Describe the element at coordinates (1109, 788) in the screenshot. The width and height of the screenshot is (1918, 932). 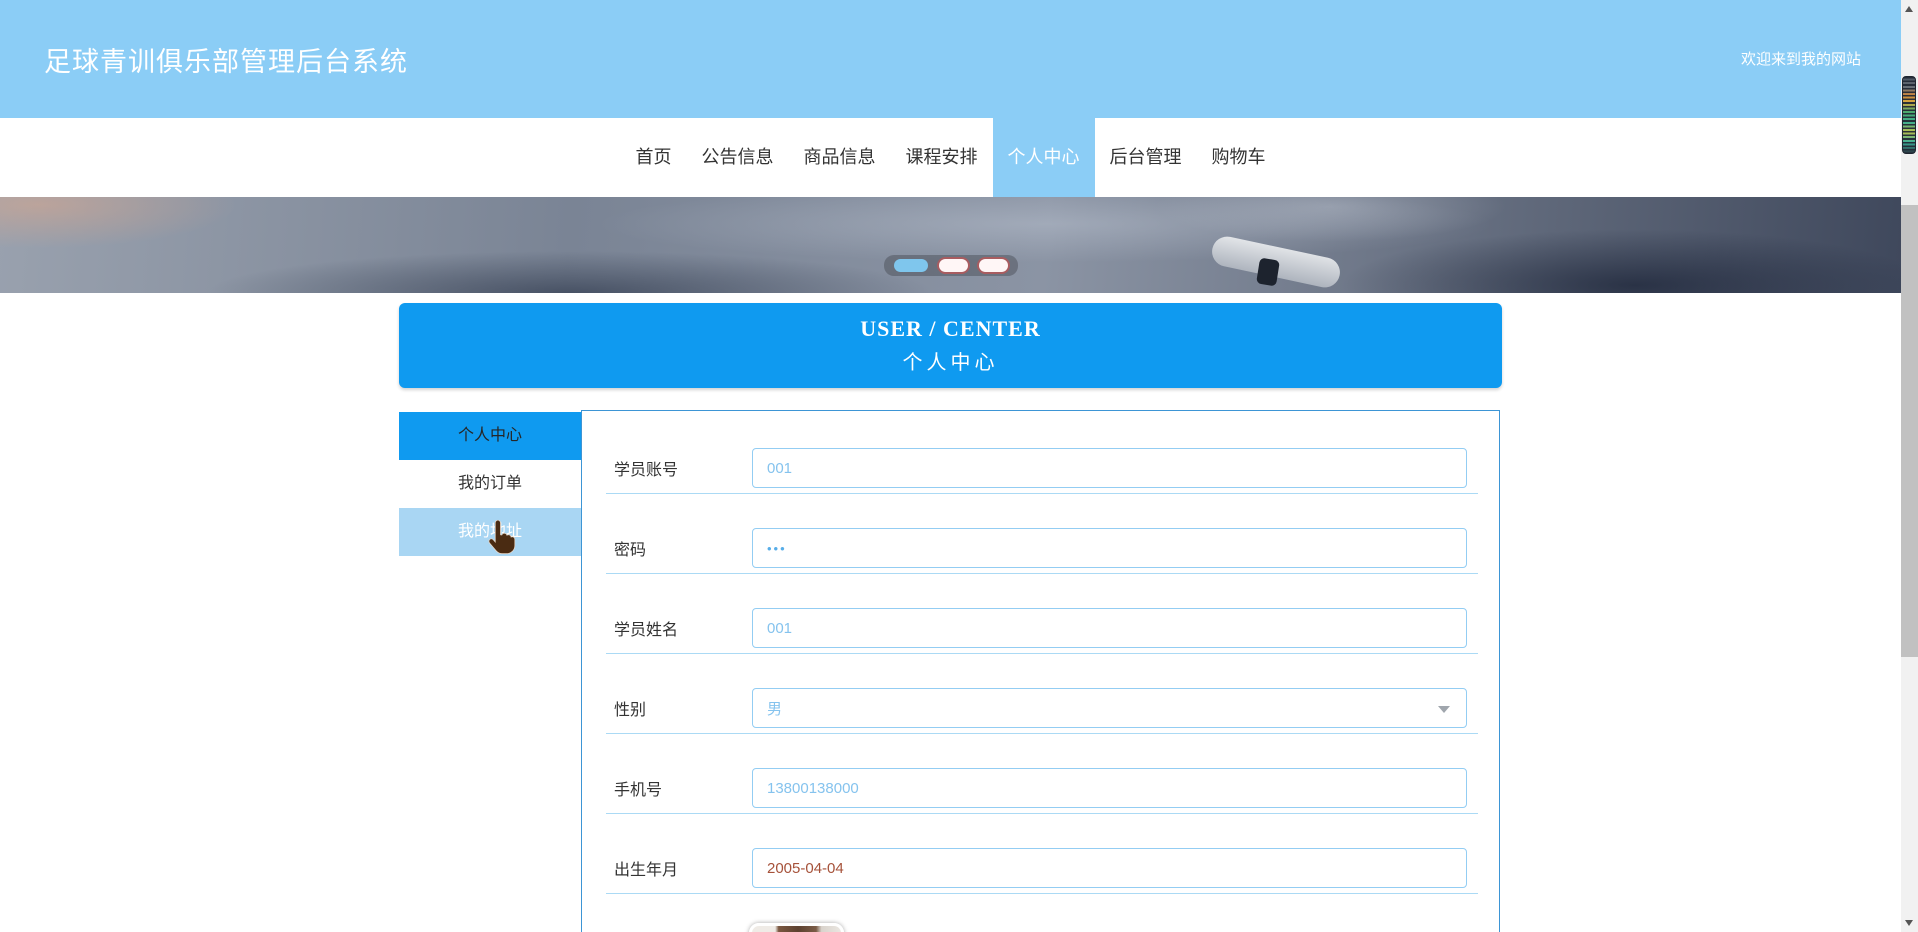
I see `phone-input: 13800138000` at that location.